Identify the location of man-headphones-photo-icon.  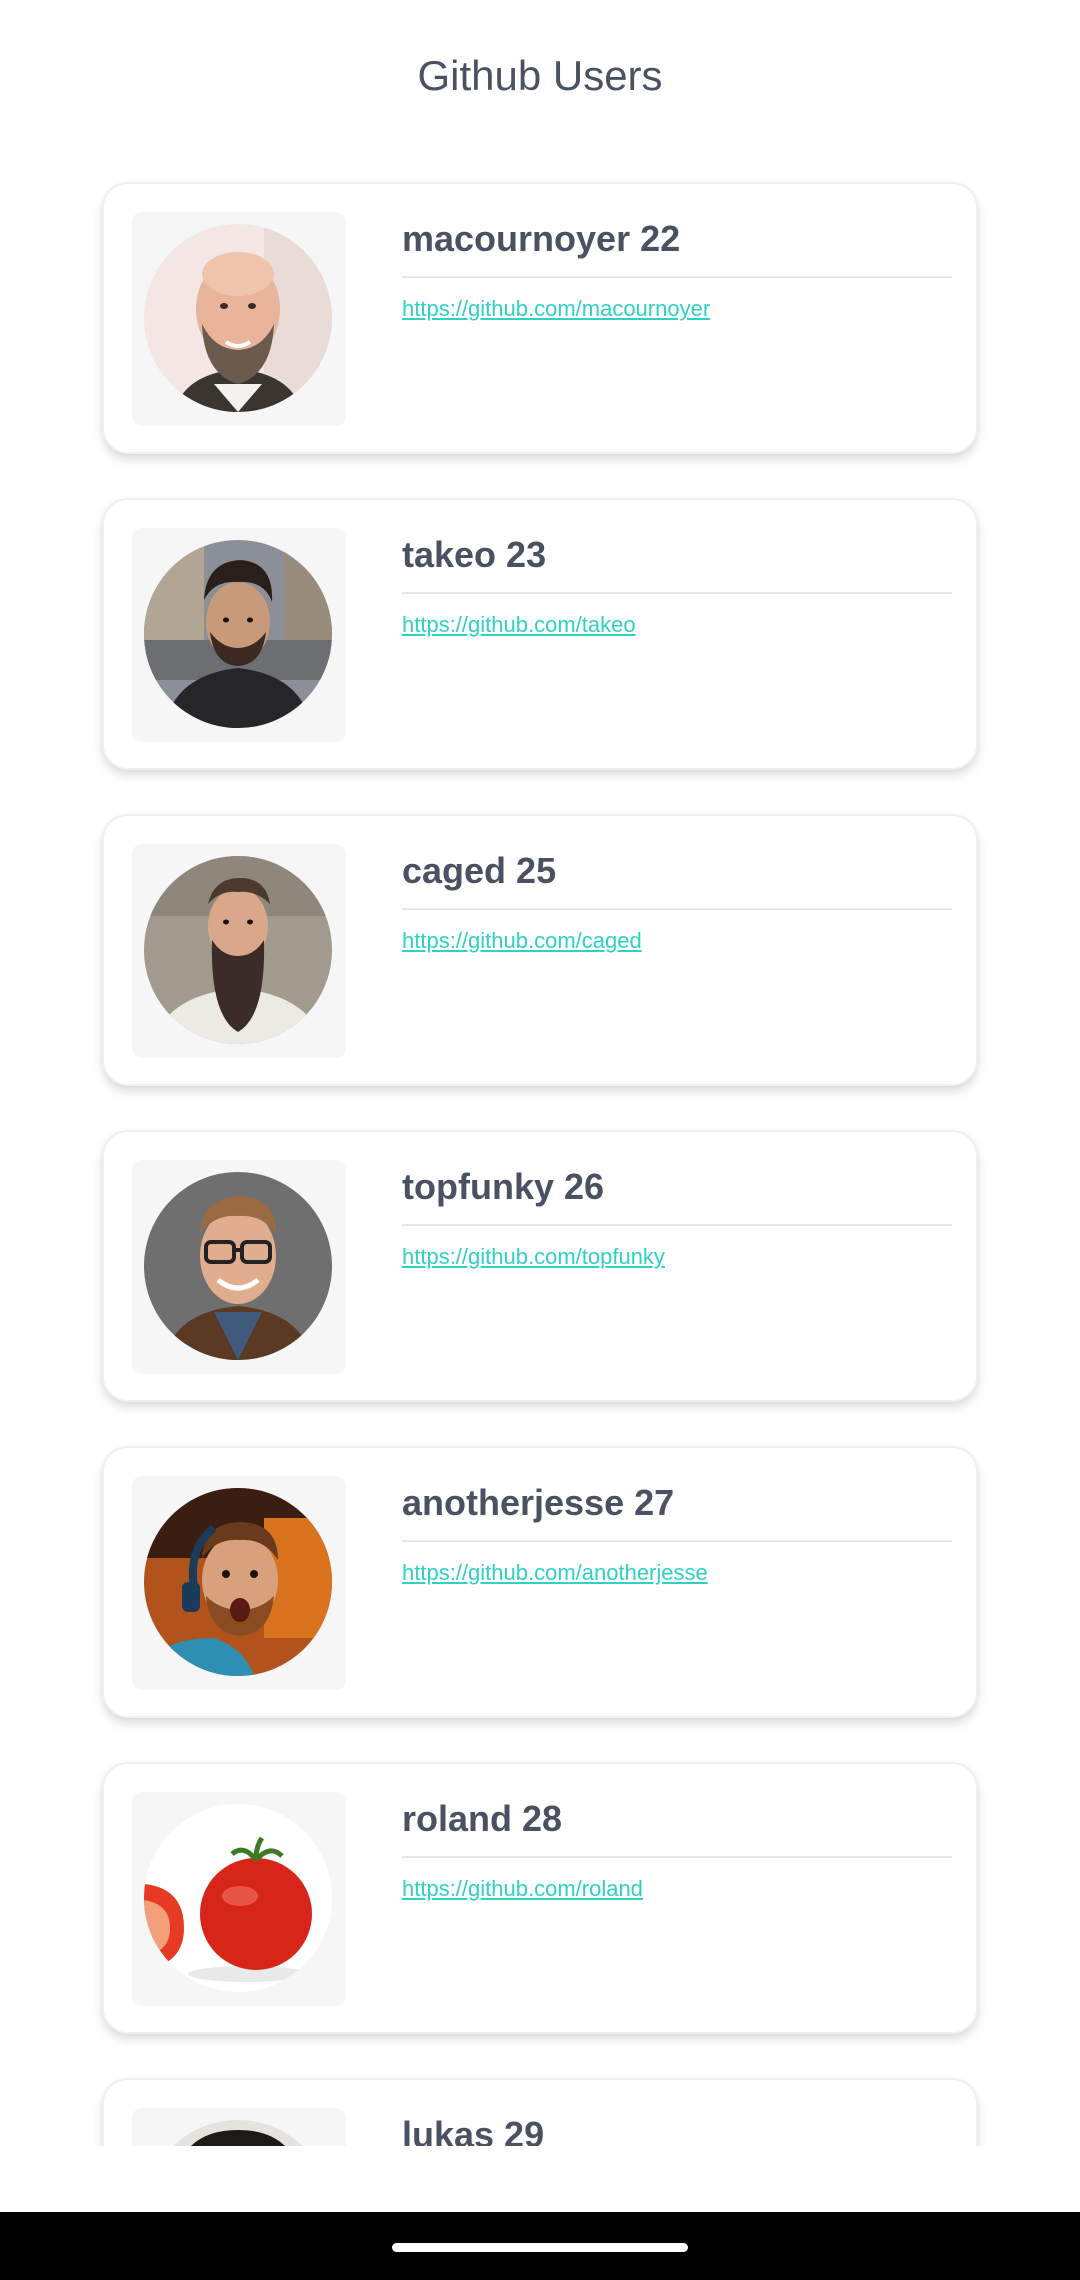
(238, 1582).